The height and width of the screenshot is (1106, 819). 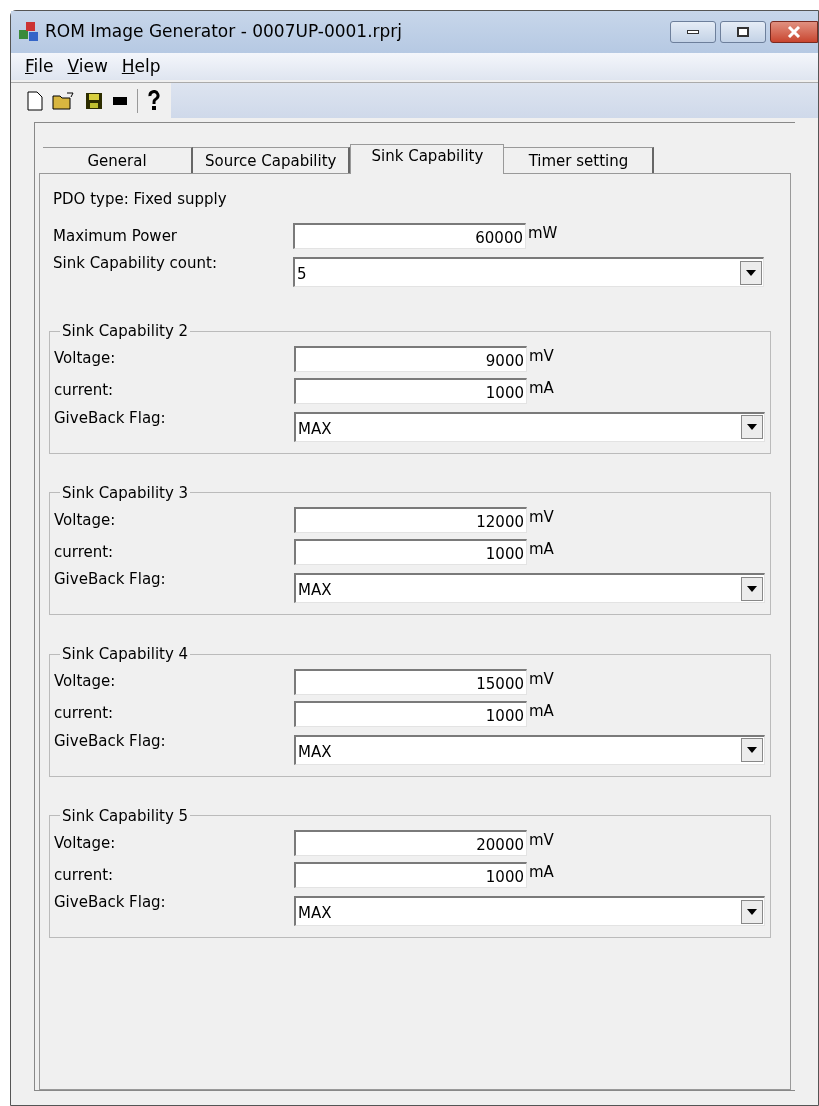 I want to click on window-title: ROM Image Generator - 0007UP-0001.rprj, so click(x=224, y=32).